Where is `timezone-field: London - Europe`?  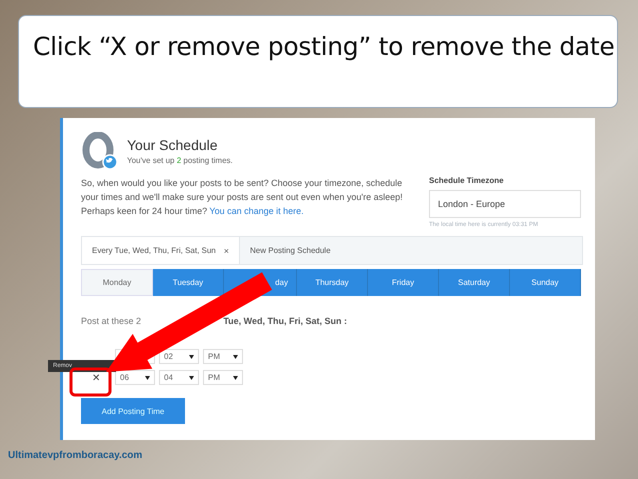 timezone-field: London - Europe is located at coordinates (505, 204).